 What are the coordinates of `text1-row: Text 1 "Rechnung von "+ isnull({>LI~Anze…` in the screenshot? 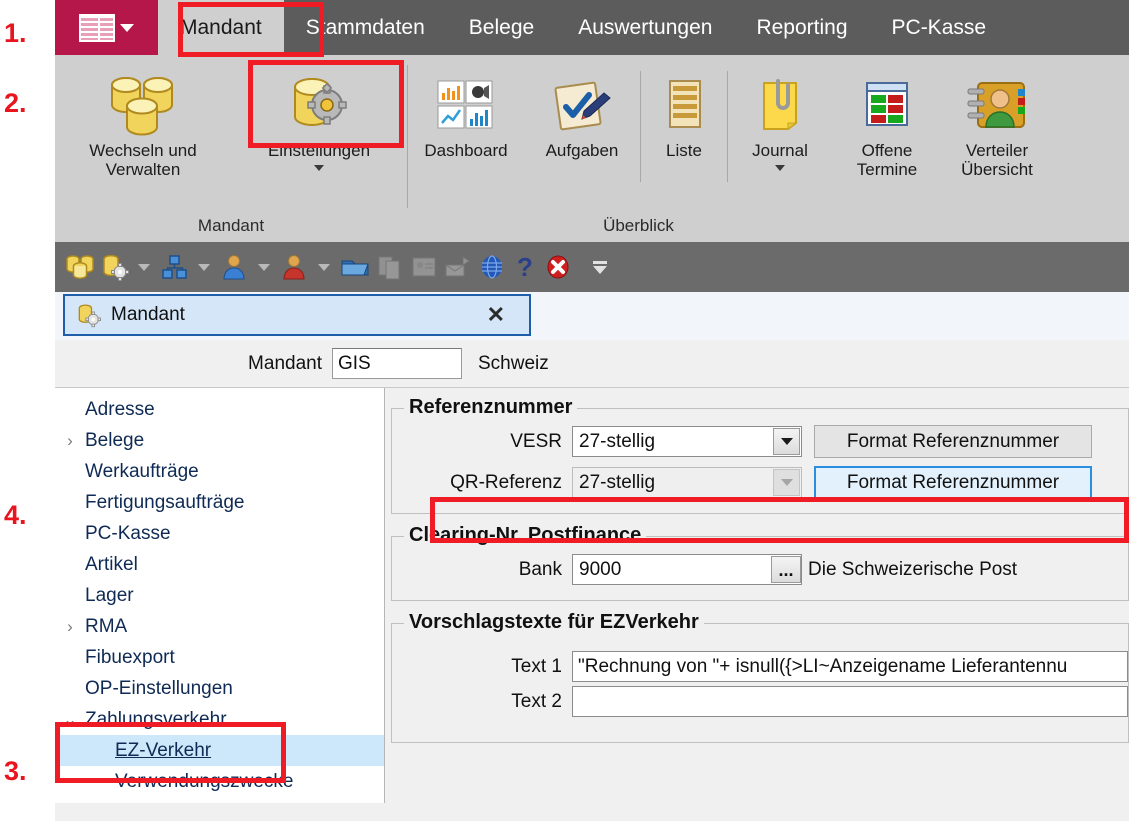 It's located at (760, 666).